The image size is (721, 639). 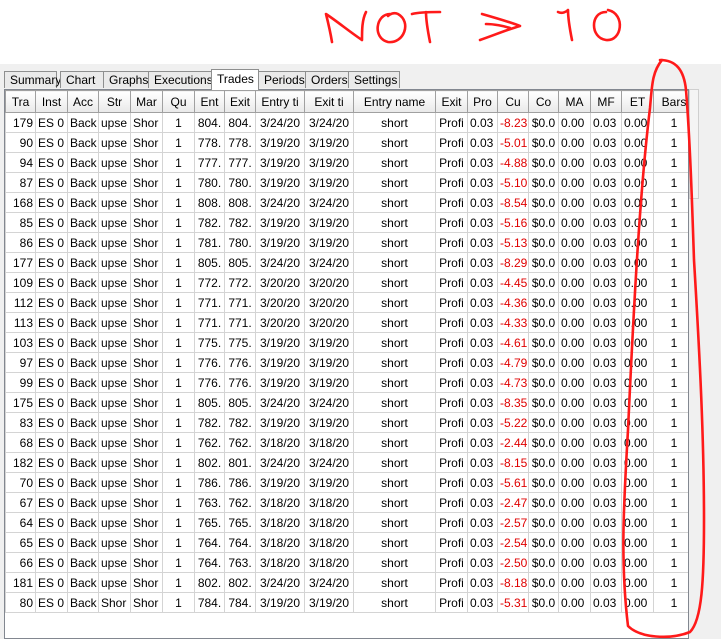 I want to click on table-cell: -5.10, so click(x=513, y=182).